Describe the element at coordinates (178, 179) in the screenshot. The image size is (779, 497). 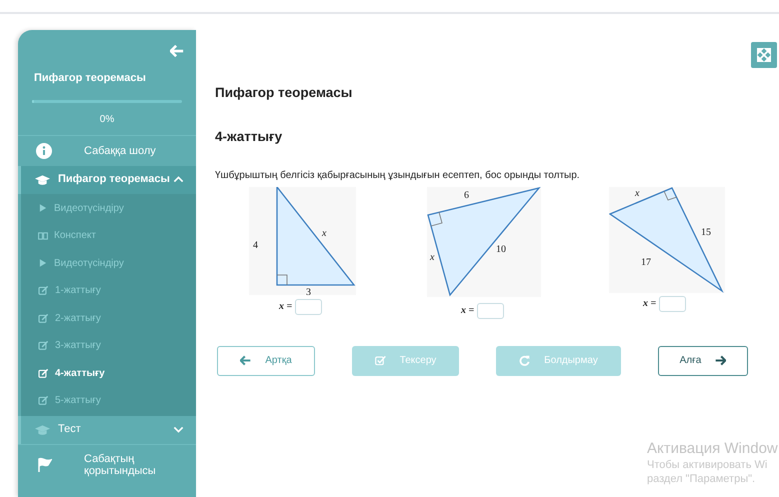
I see `chevron-up-icon` at that location.